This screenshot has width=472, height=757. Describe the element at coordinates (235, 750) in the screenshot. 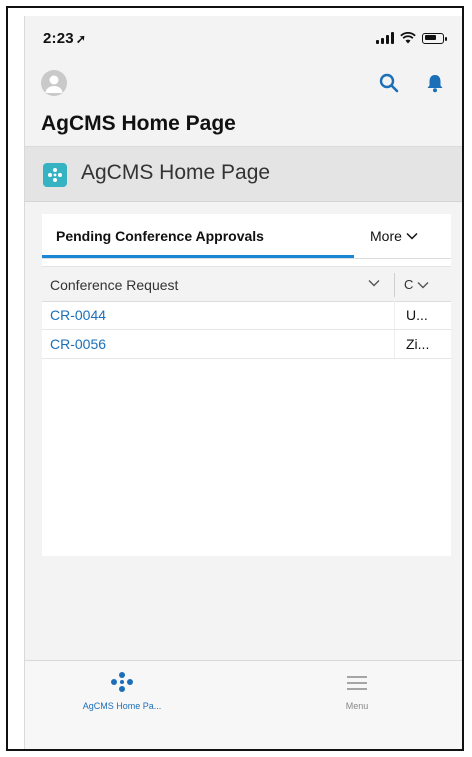

I see `home-indicator` at that location.